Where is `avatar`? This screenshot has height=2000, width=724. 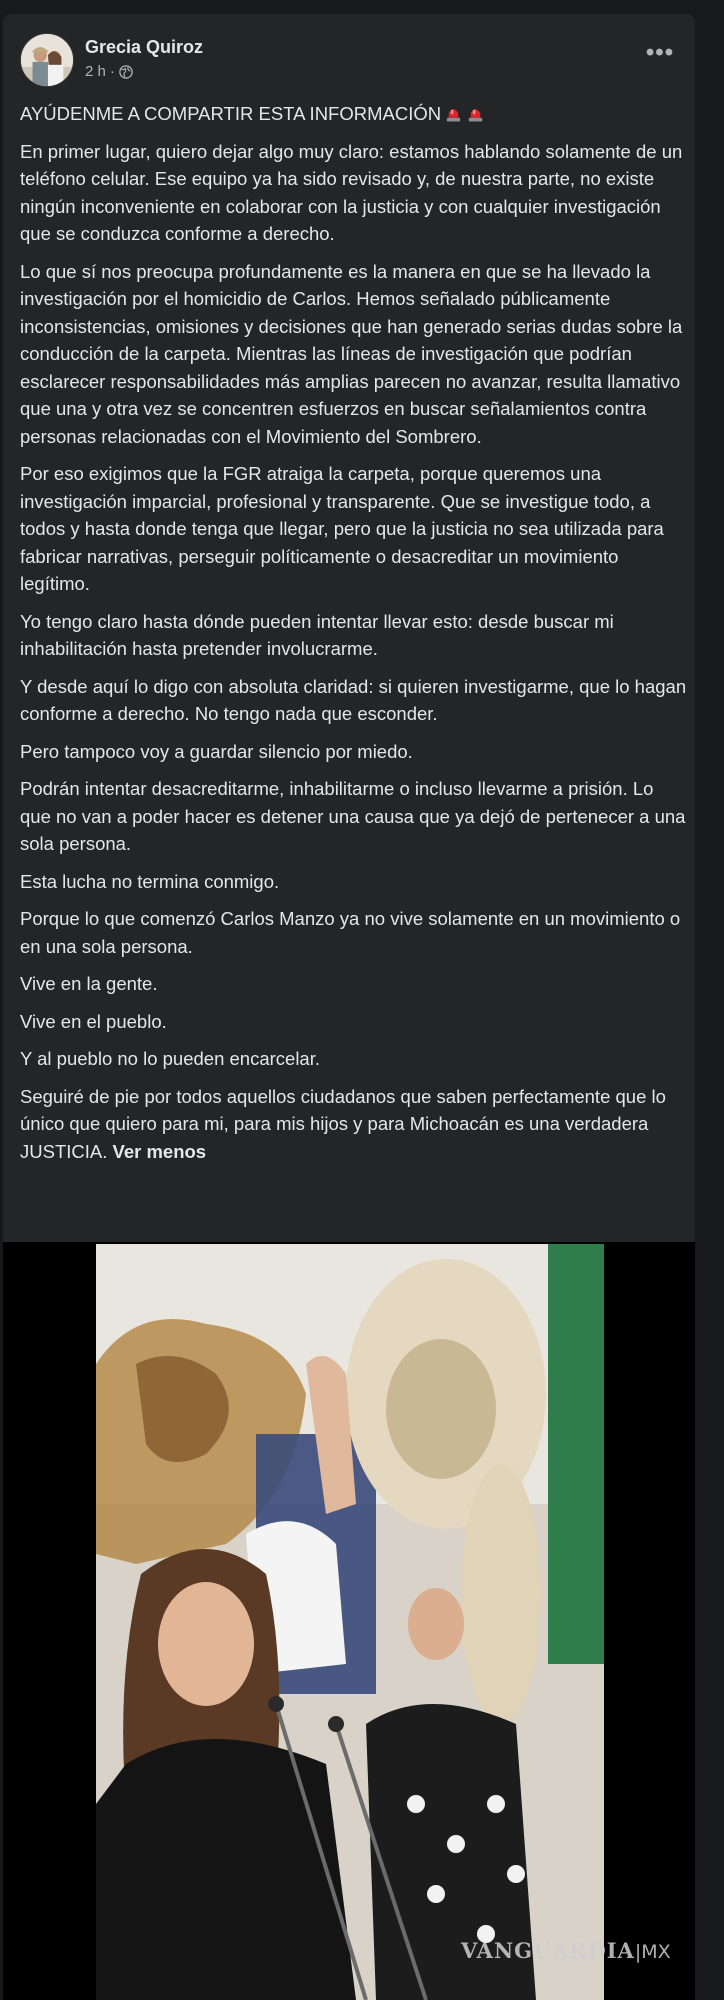
avatar is located at coordinates (47, 60).